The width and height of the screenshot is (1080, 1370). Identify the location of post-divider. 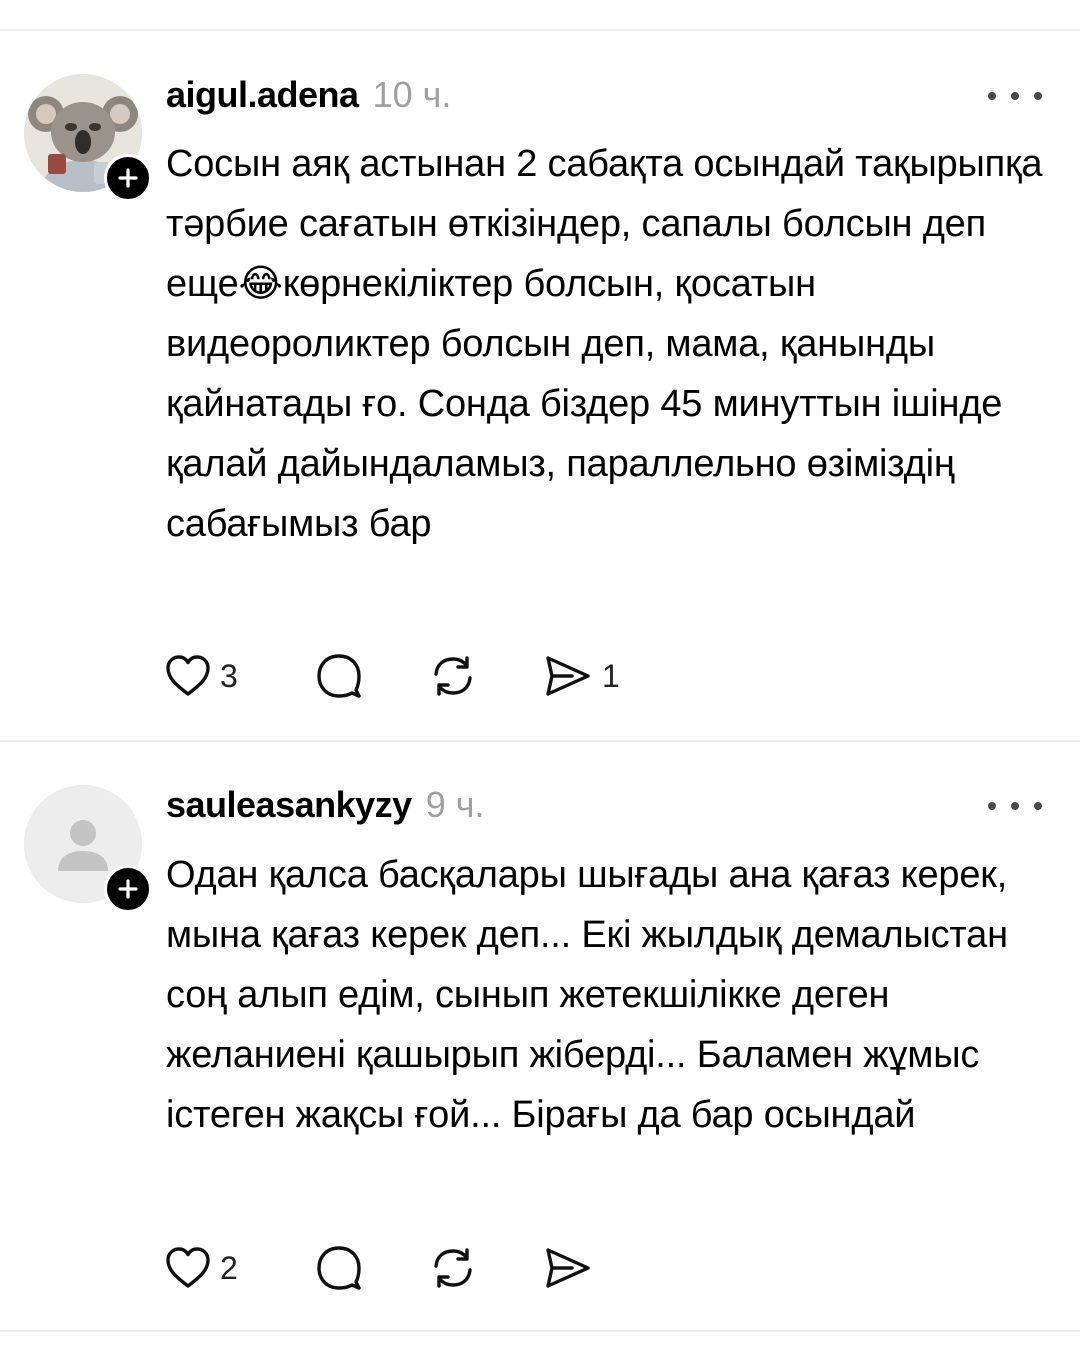
(540, 741).